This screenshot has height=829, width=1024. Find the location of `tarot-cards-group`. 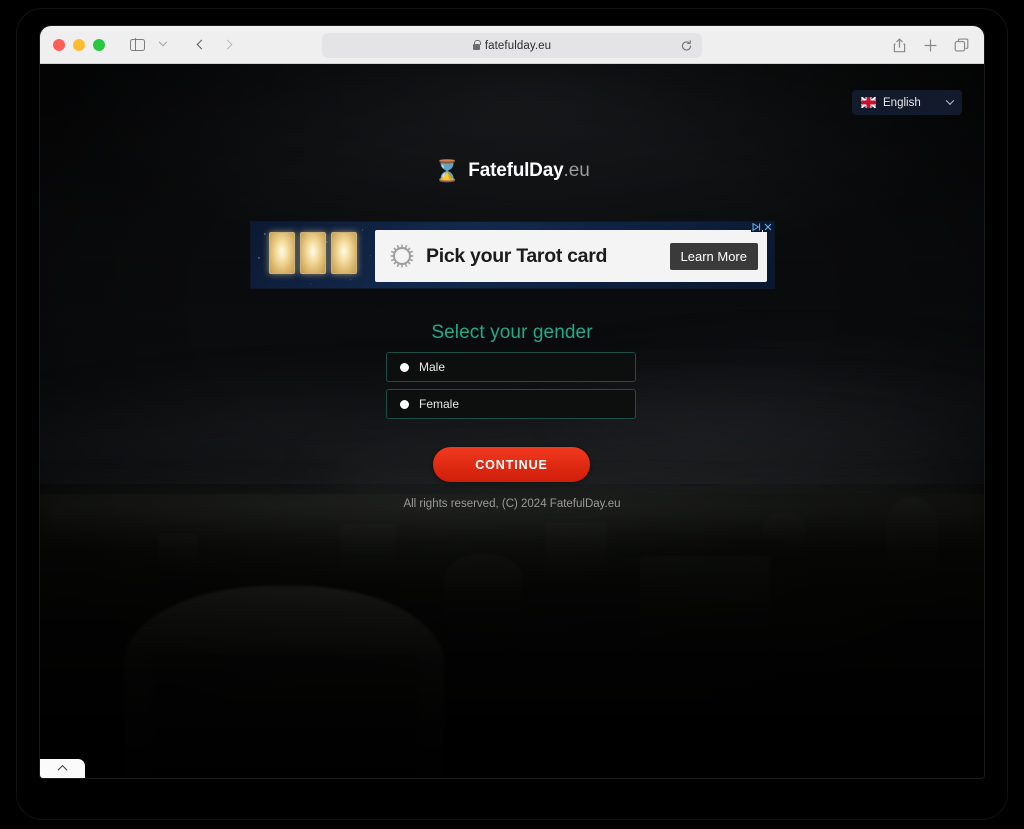

tarot-cards-group is located at coordinates (313, 253).